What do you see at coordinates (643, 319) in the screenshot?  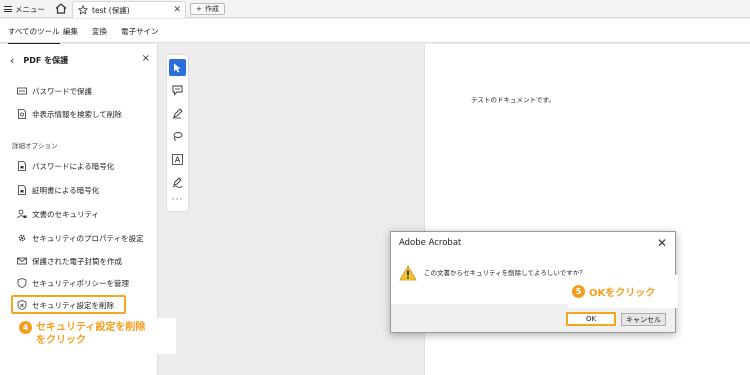 I see `cancel-button: キャンセル` at bounding box center [643, 319].